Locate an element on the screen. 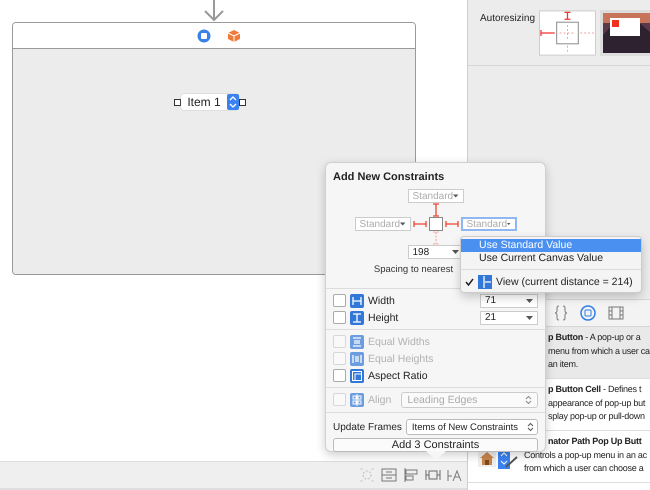  view-controller-icon is located at coordinates (204, 35).